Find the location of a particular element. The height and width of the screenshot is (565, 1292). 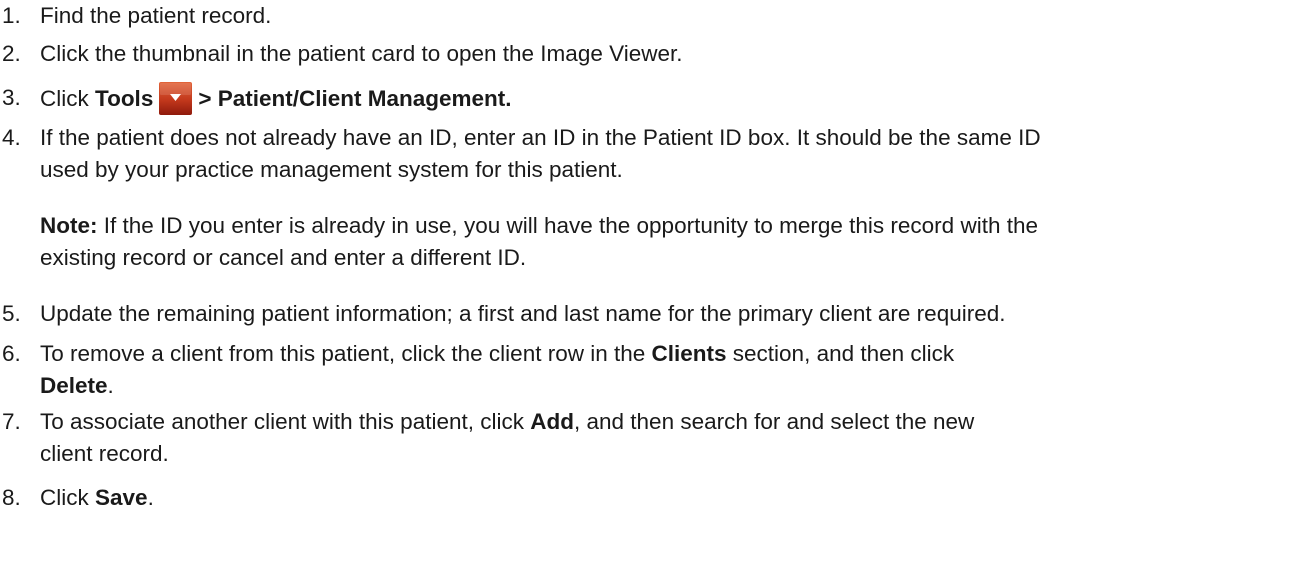

step-1: 1. Find the patient record. is located at coordinates (646, 16).